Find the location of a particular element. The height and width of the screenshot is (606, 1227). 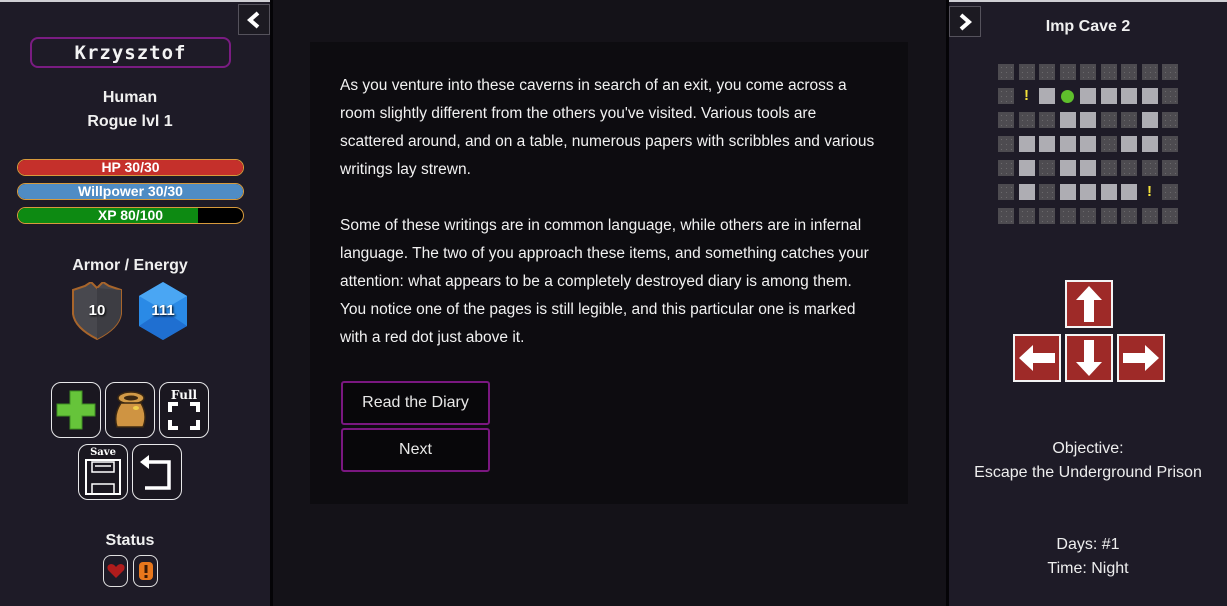

player-marker-icon is located at coordinates (1067, 96).